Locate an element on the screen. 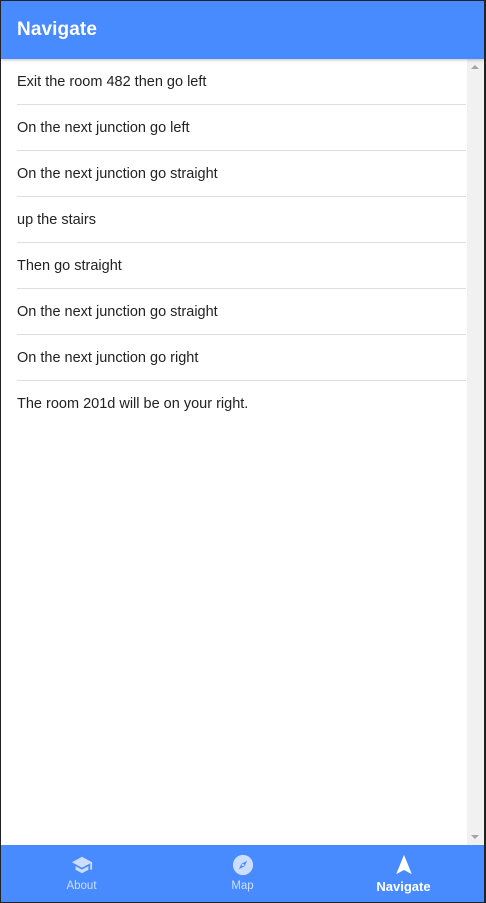 This screenshot has height=903, width=486. toolbar: Navigate is located at coordinates (242, 30).